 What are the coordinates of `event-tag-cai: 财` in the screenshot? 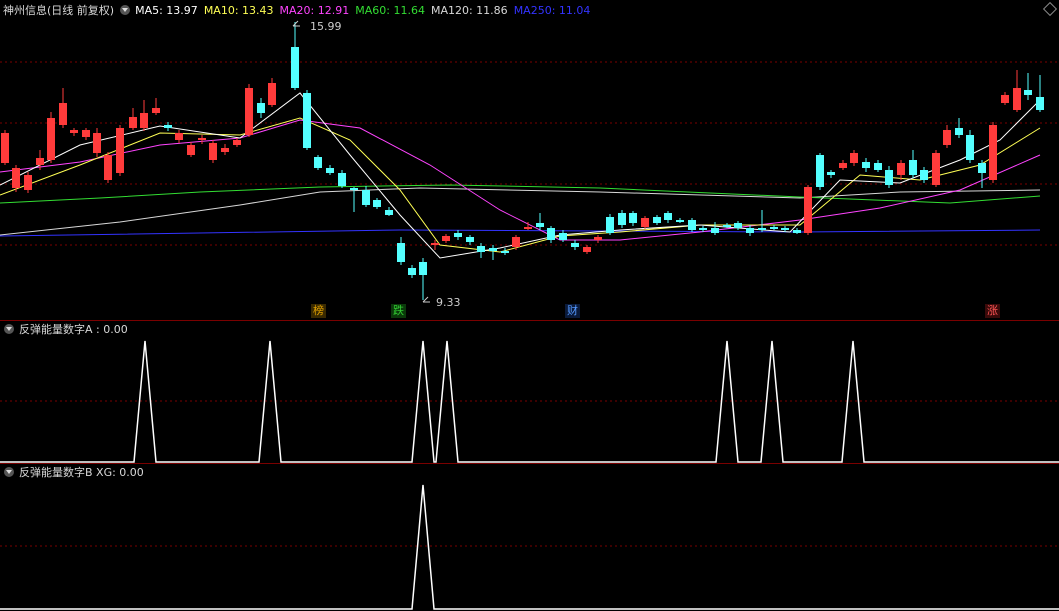 It's located at (572, 311).